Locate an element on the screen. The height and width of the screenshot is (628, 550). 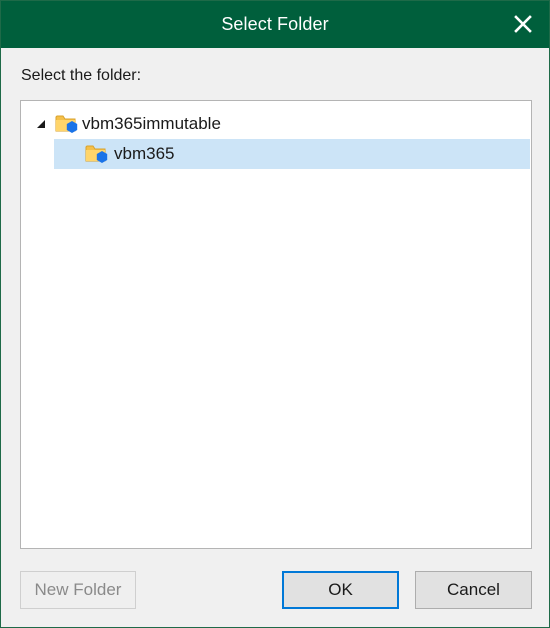
title-bar: Select Folder is located at coordinates (275, 24).